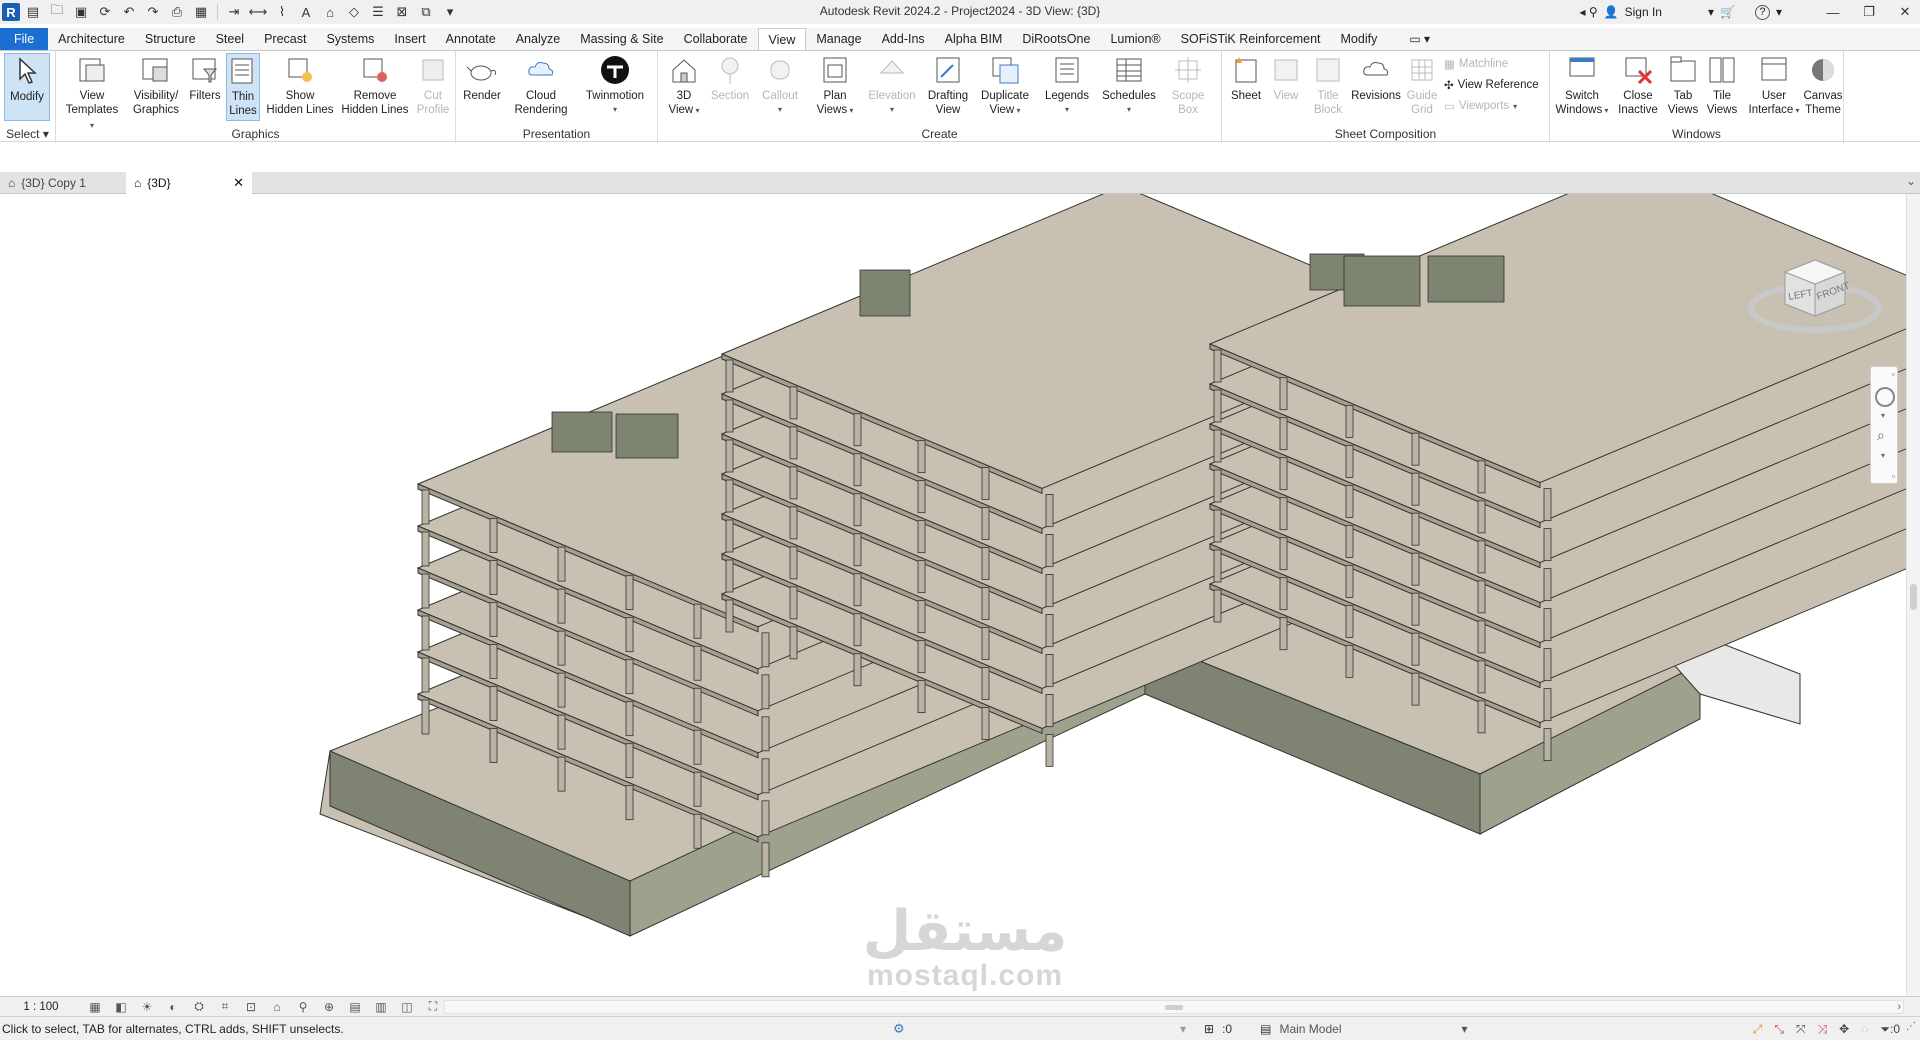  I want to click on view-tab-3d-copy-1: ⌂ {3D} Copy 1, so click(63, 183).